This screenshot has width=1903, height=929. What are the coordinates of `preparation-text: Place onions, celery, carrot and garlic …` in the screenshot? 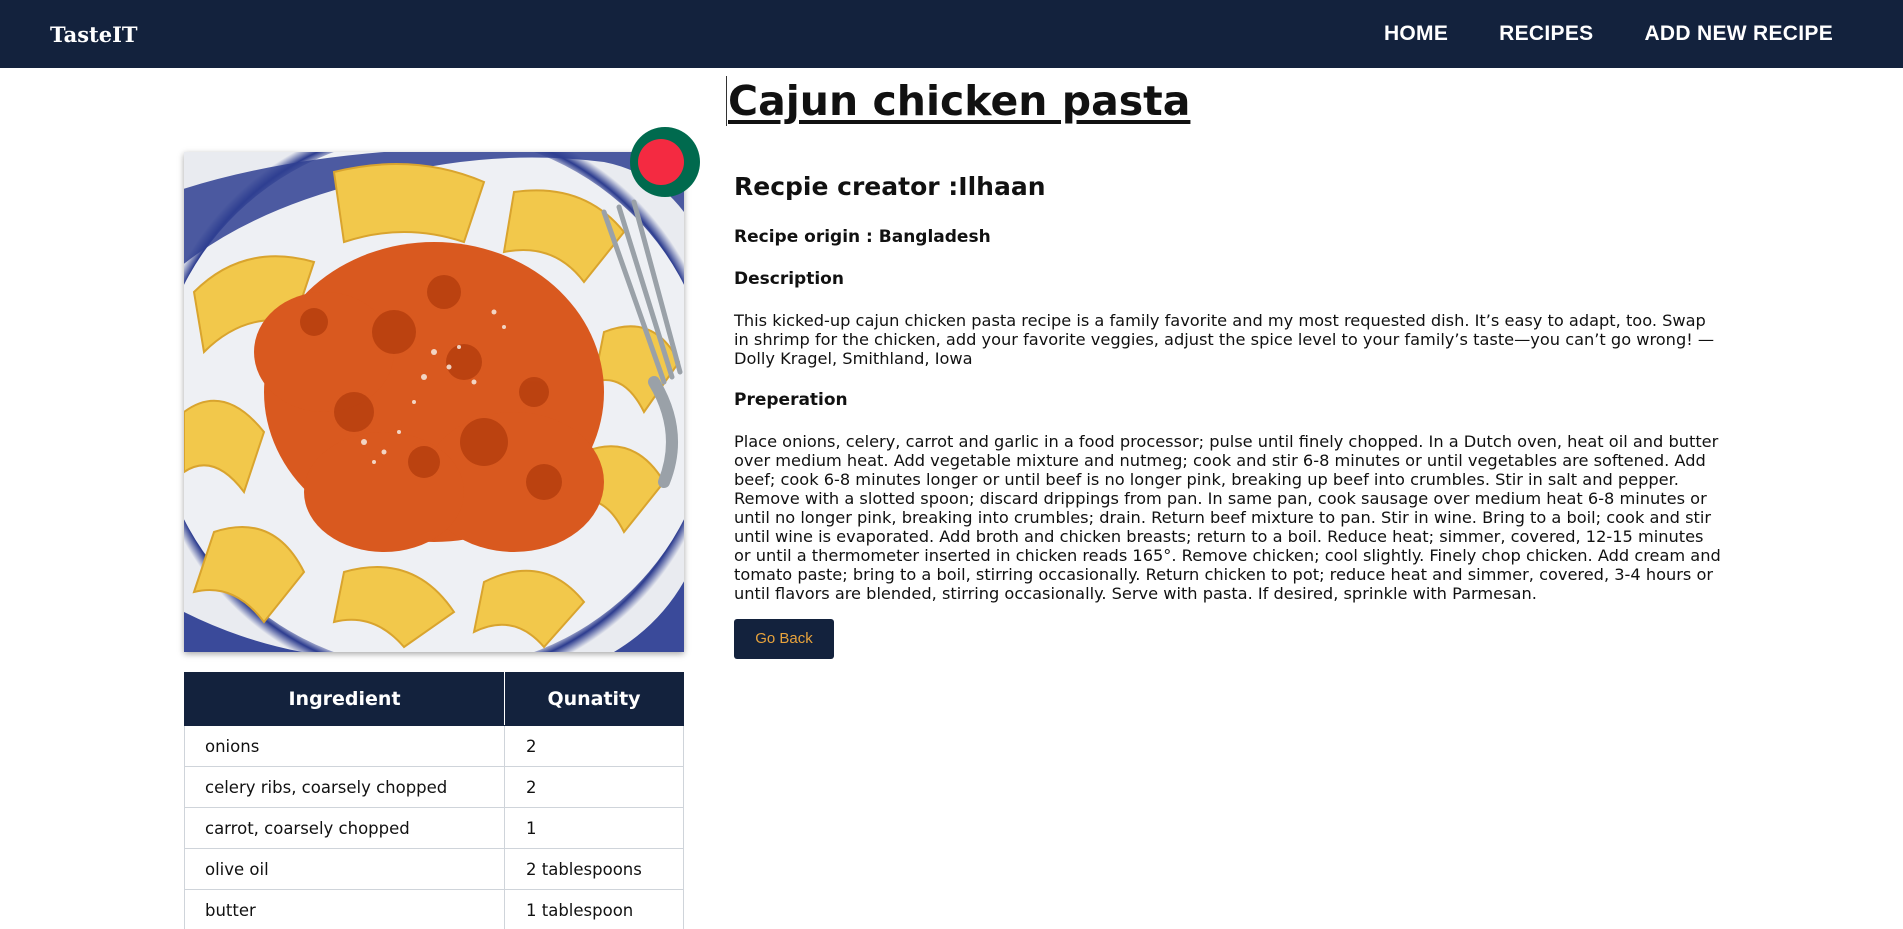 It's located at (1227, 517).